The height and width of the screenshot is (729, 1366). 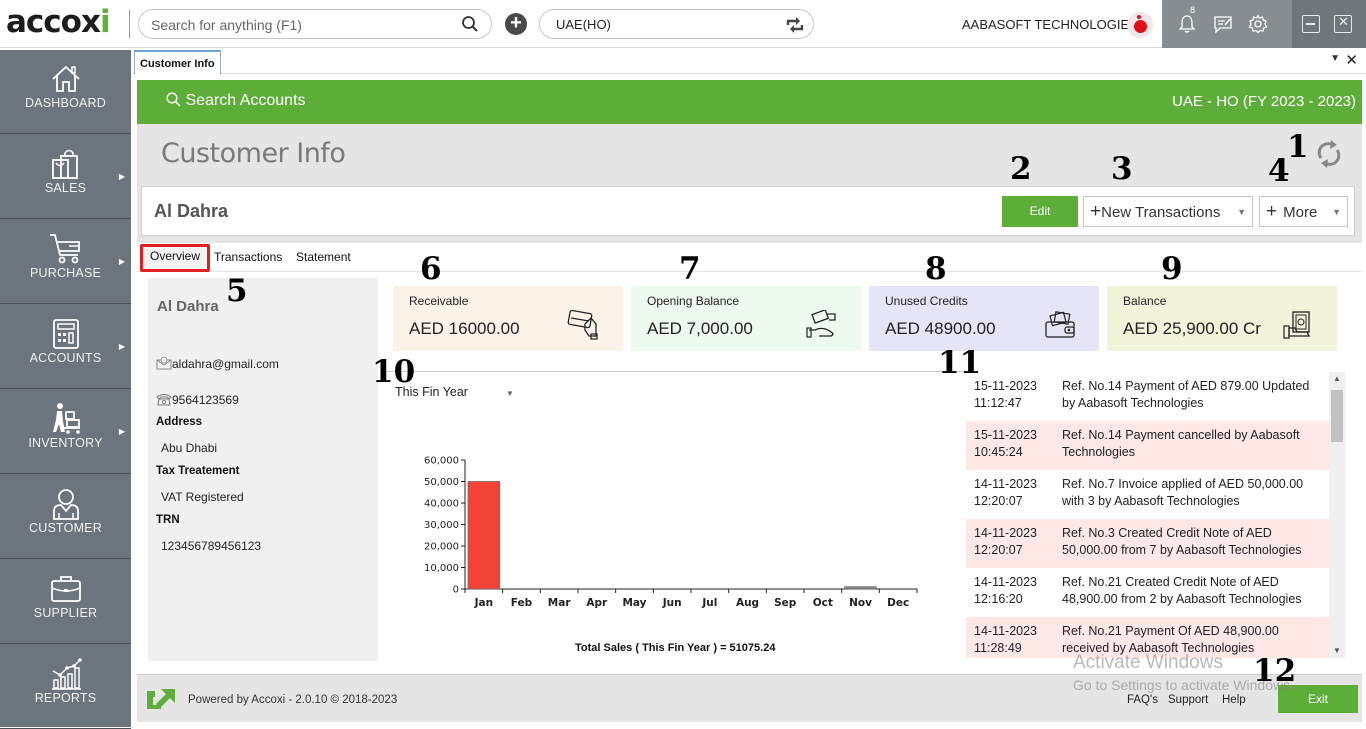 I want to click on annotation-6: 6, so click(x=431, y=269).